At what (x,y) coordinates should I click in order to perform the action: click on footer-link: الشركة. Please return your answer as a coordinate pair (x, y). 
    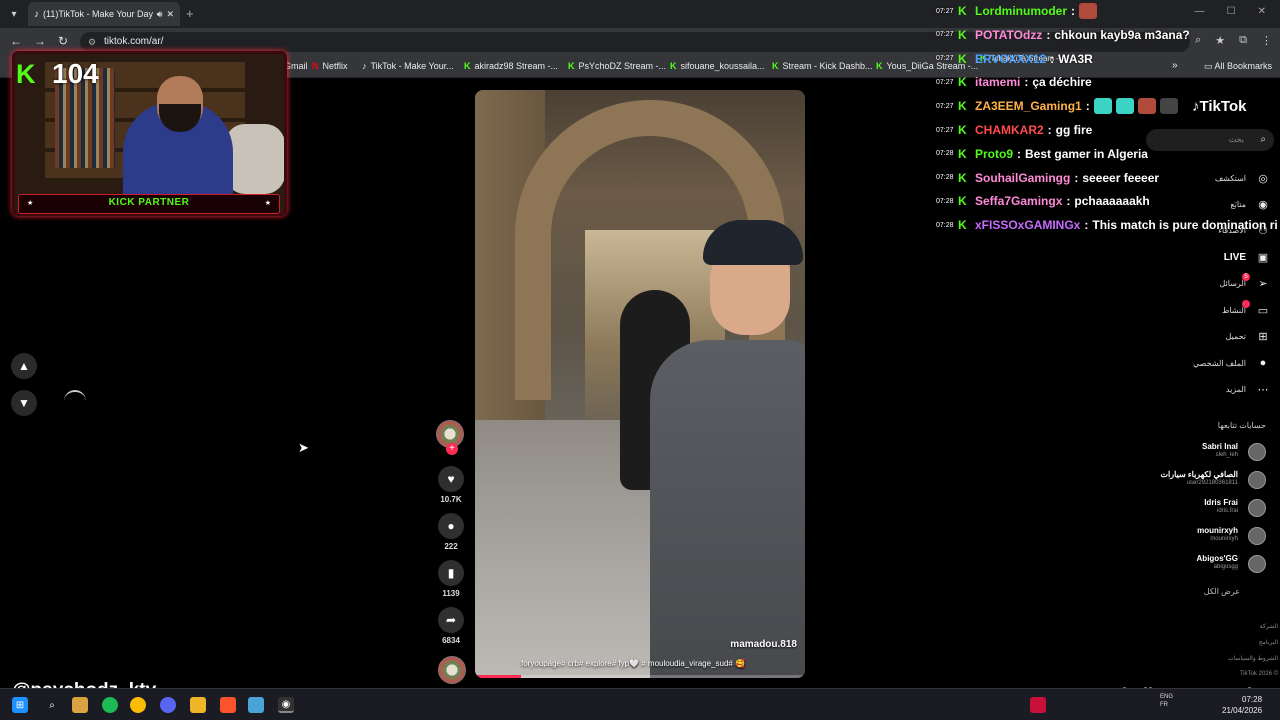
    Looking at the image, I should click on (1218, 626).